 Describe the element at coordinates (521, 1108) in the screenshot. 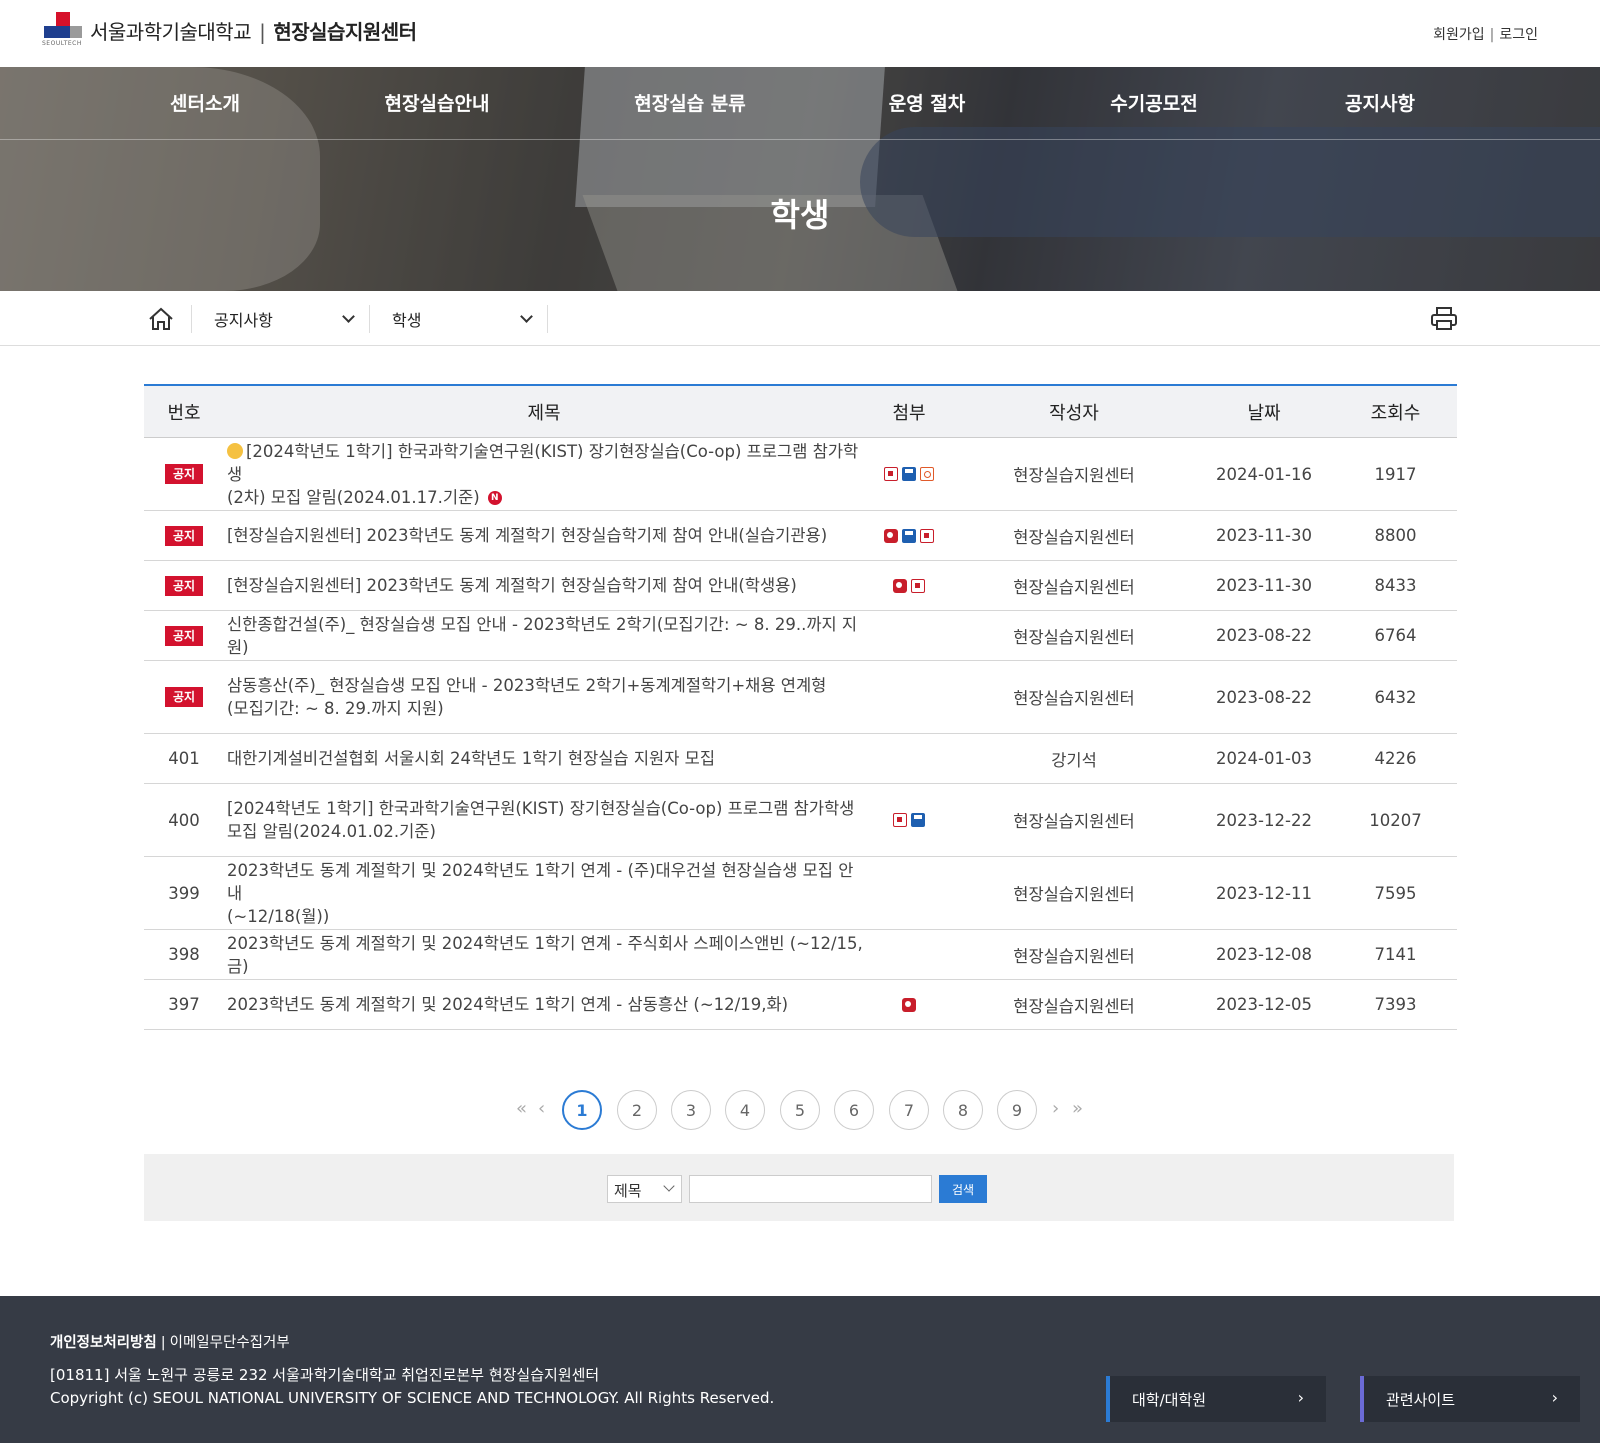

I see `first-page-button: «` at that location.